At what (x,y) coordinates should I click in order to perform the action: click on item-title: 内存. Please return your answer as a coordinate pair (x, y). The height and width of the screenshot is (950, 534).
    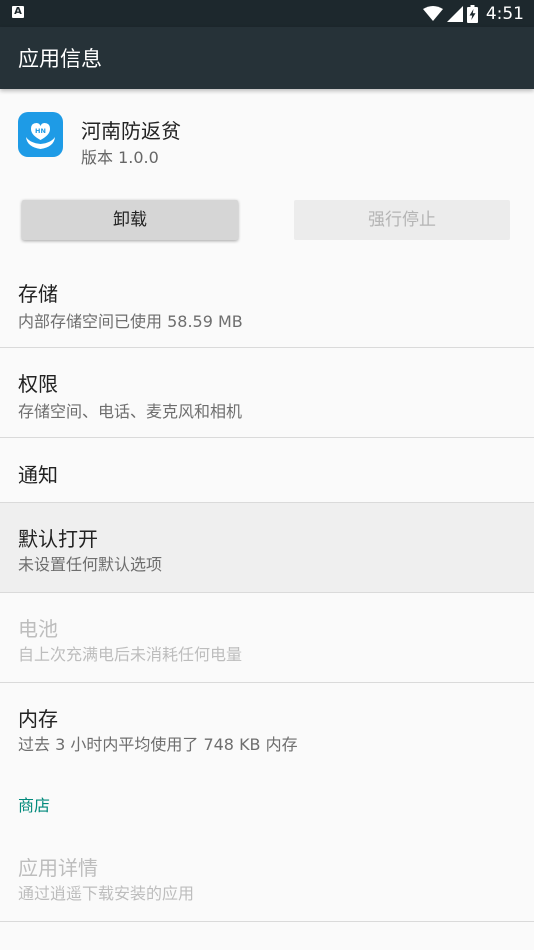
    Looking at the image, I should click on (38, 719).